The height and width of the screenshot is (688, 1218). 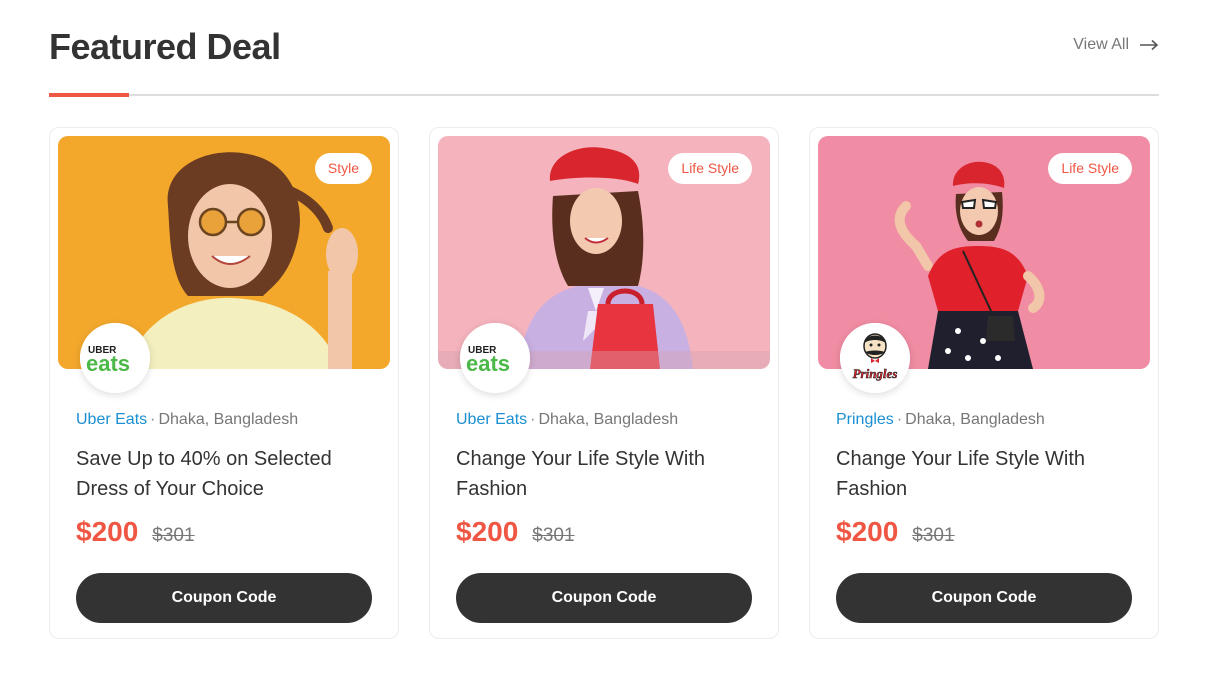 I want to click on brand-link: Pringles, so click(x=865, y=419).